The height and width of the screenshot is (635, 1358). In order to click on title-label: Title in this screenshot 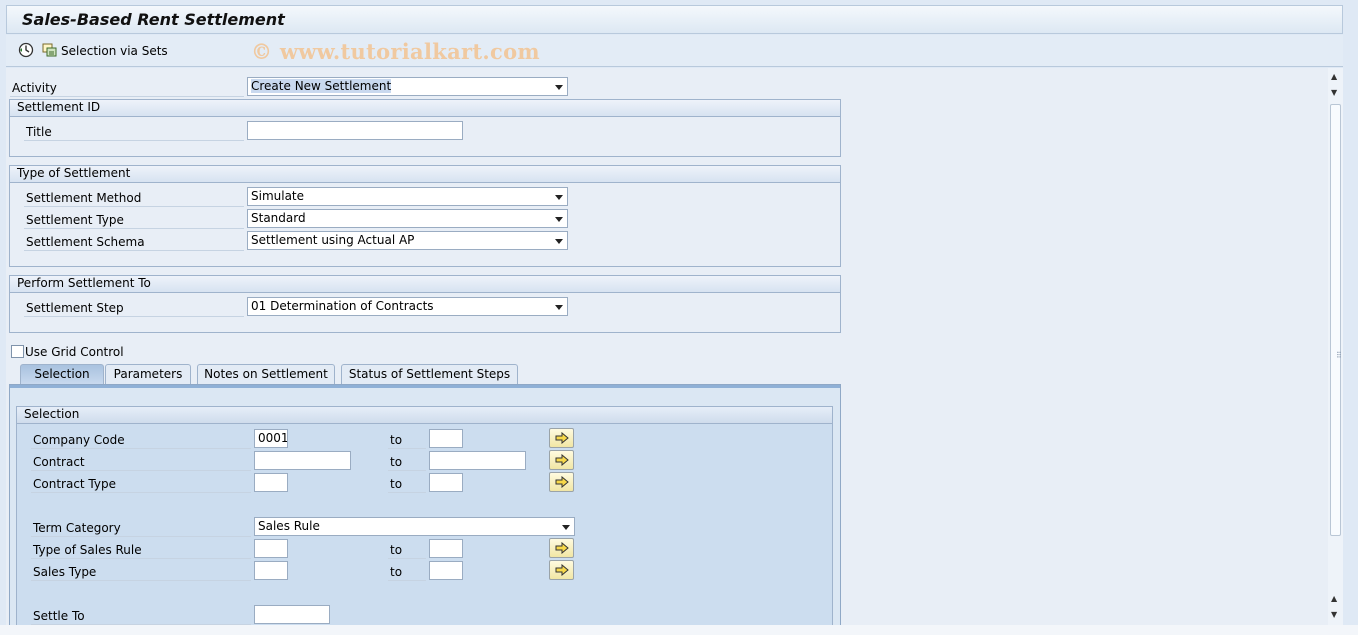, I will do `click(39, 132)`.